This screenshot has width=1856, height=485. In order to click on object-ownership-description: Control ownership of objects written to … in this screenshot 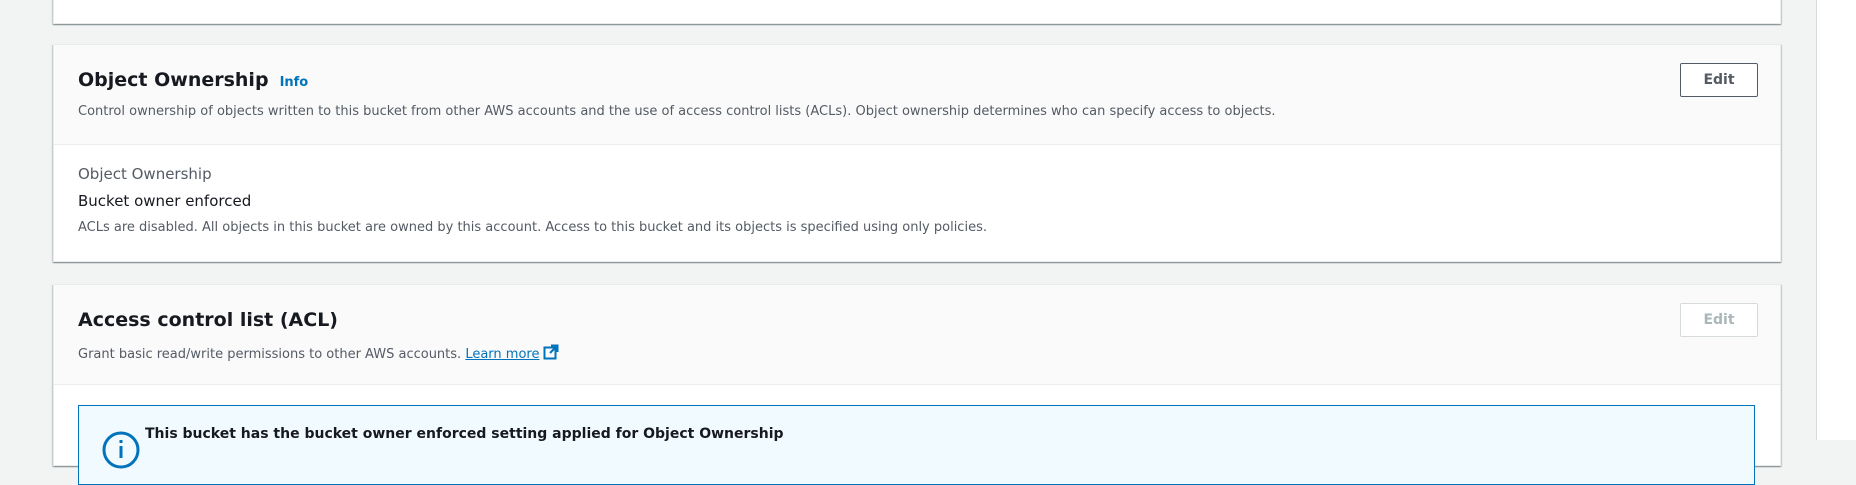, I will do `click(677, 111)`.